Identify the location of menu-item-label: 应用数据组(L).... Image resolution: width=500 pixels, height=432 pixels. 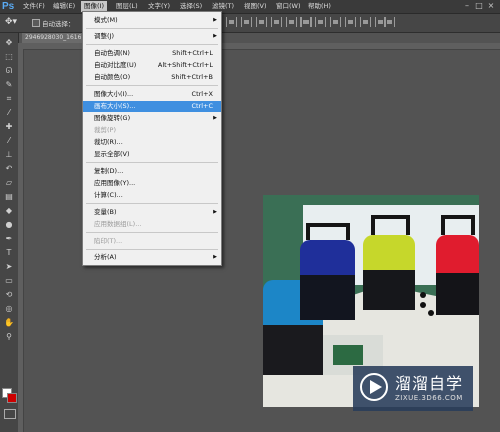
(118, 224).